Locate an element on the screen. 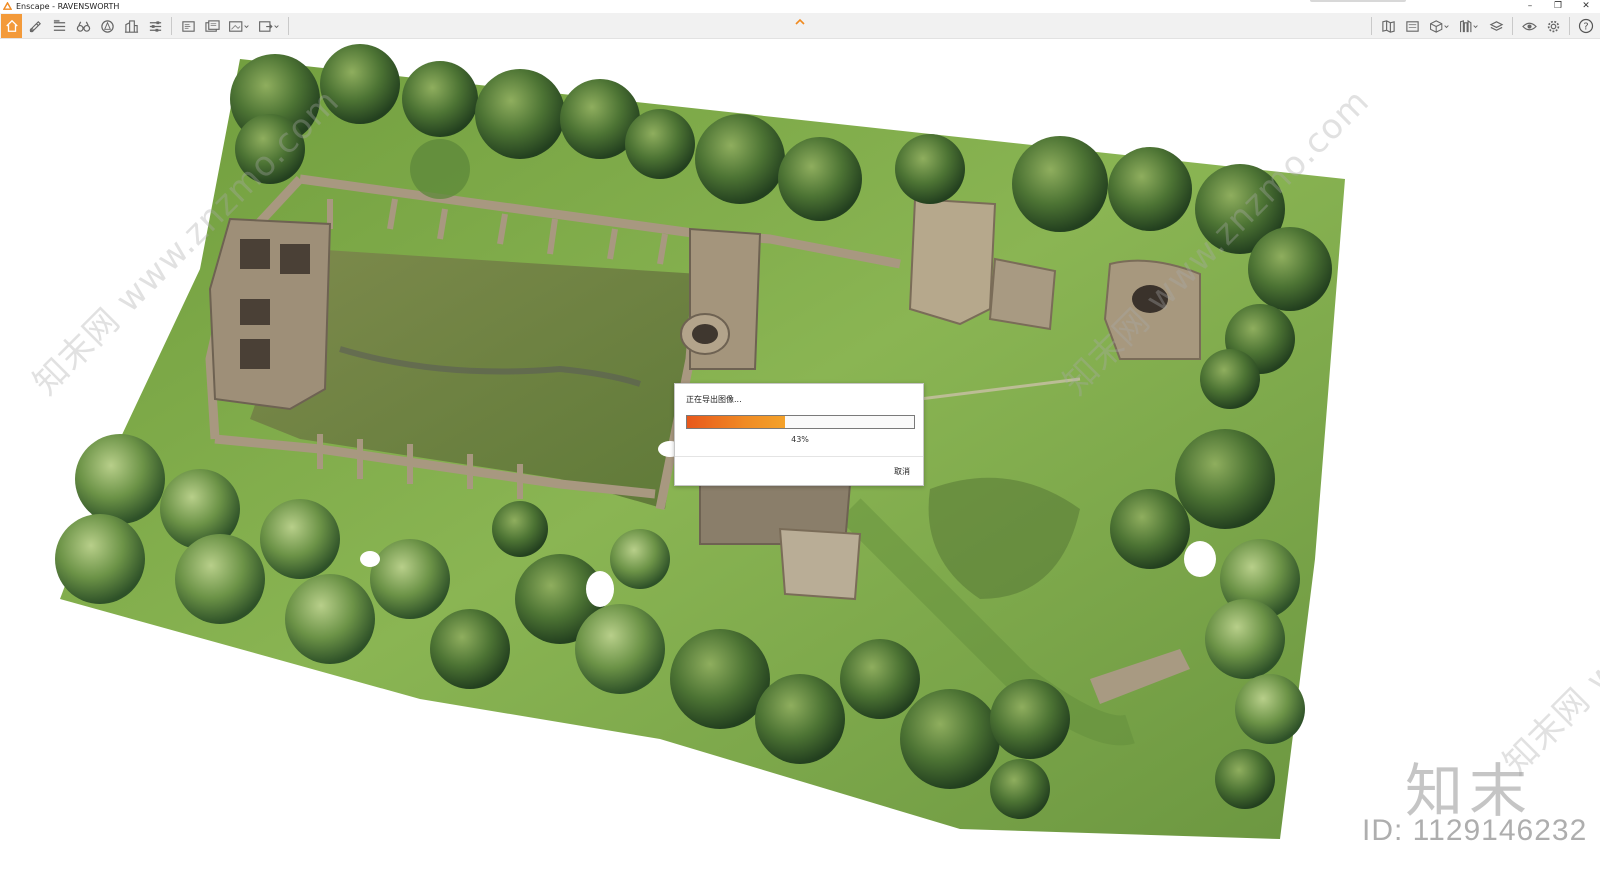 The width and height of the screenshot is (1600, 874). map-button is located at coordinates (1388, 26).